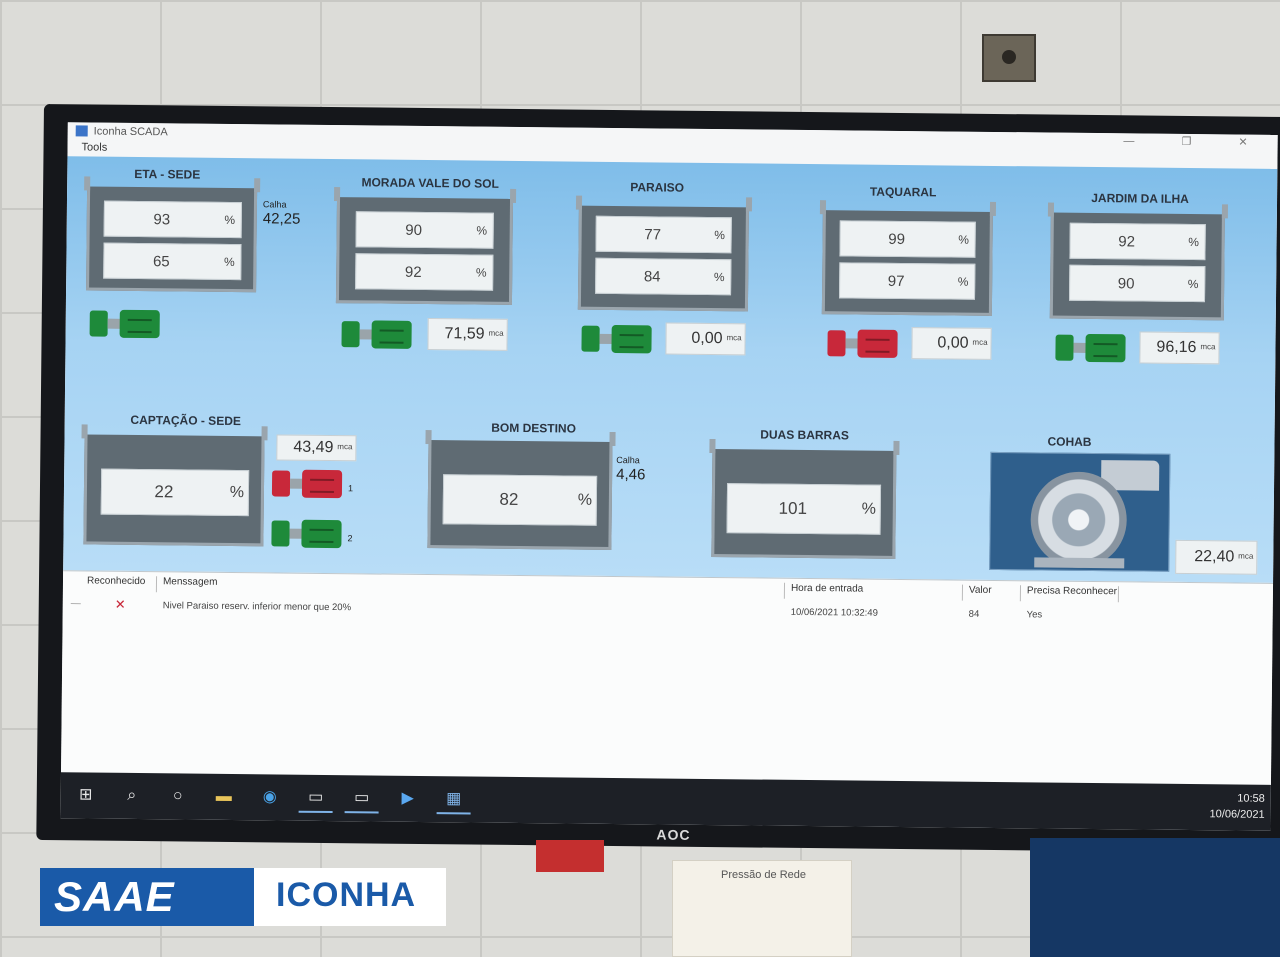 The height and width of the screenshot is (957, 1280). I want to click on pressure-display-jardim: 96,16 mca, so click(1179, 348).